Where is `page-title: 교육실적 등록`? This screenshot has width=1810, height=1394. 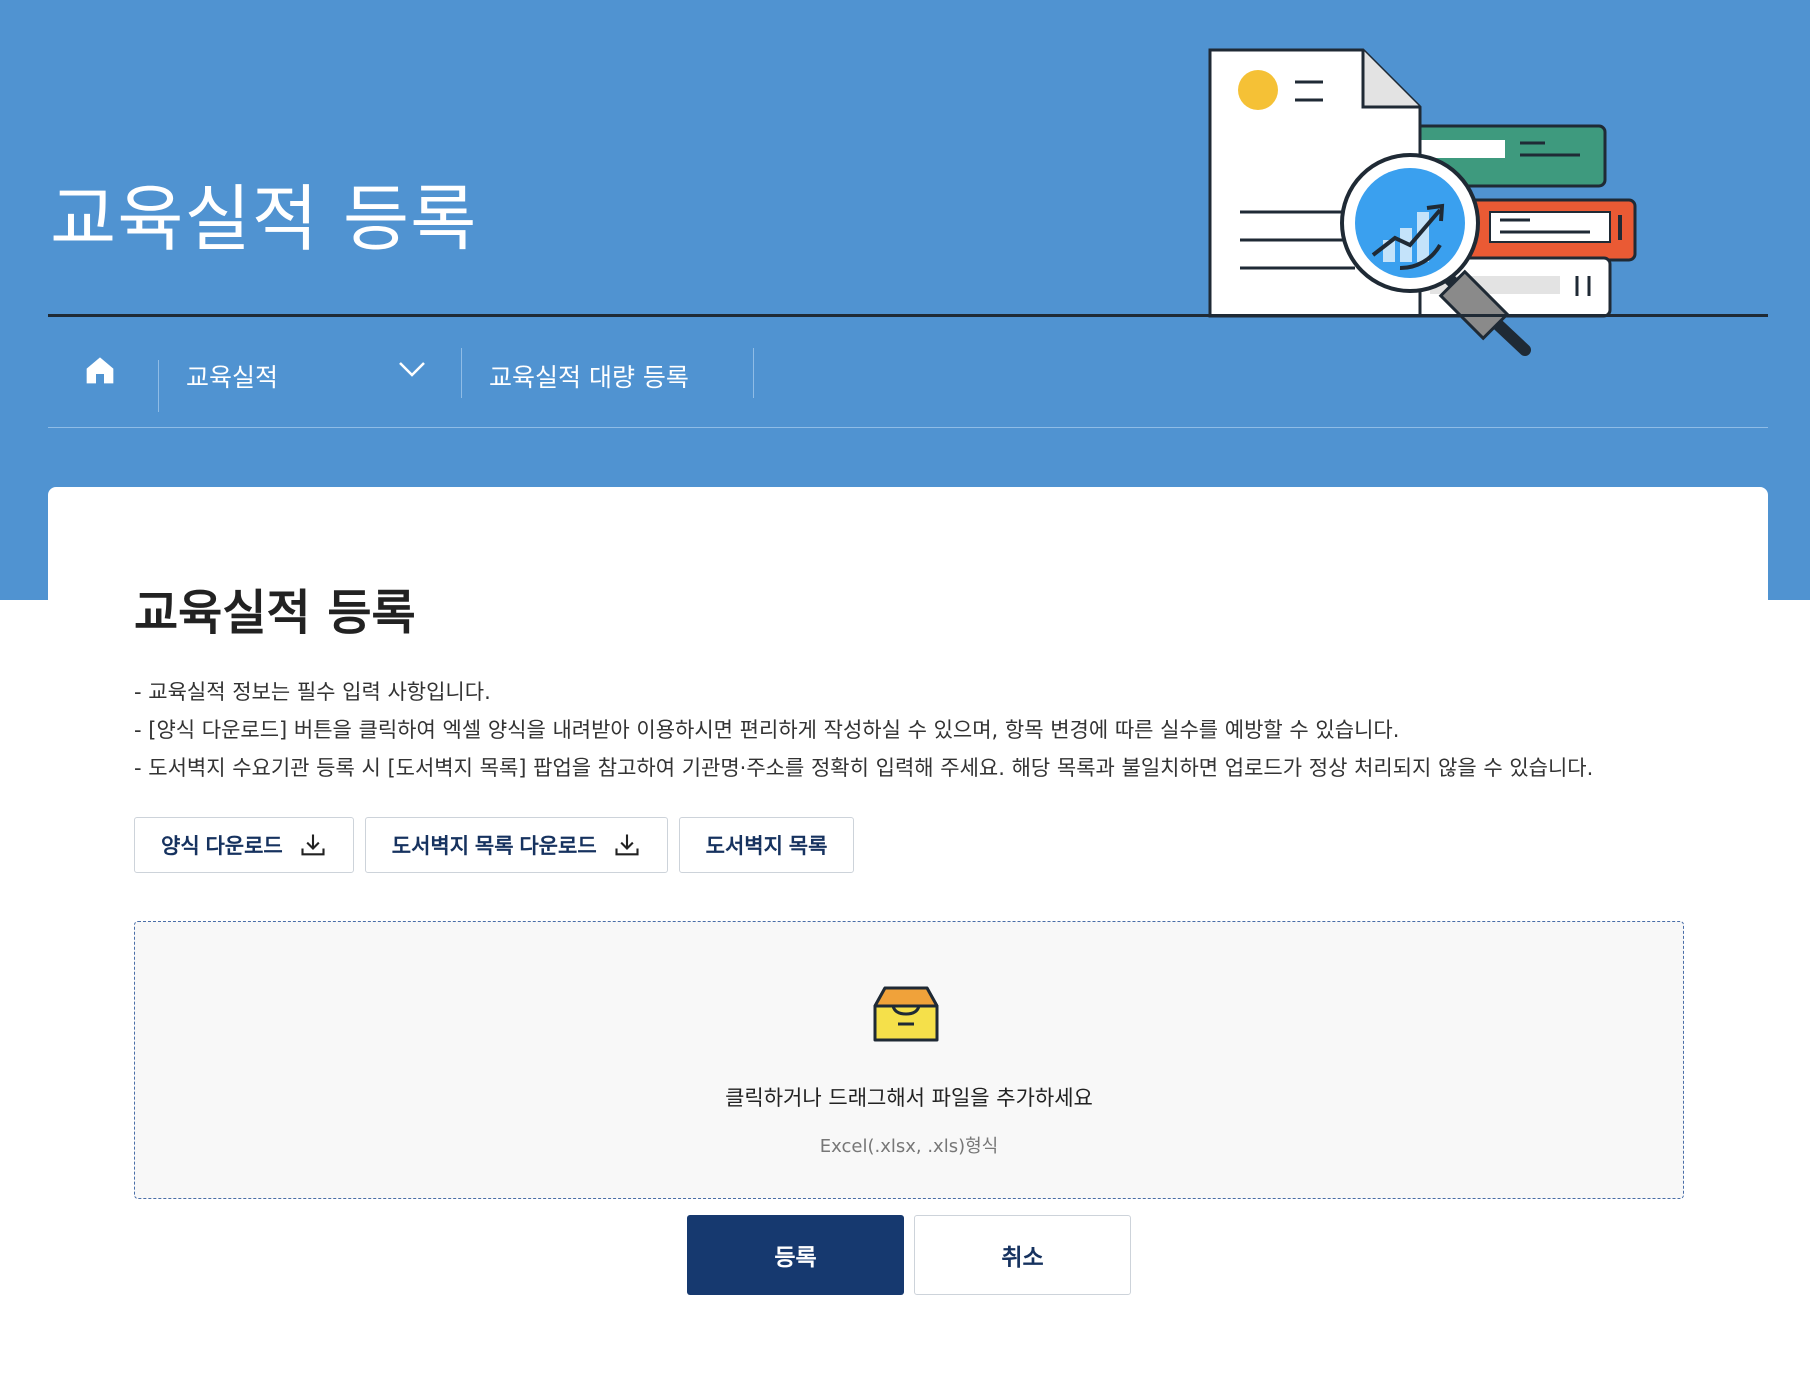 page-title: 교육실적 등록 is located at coordinates (275, 613).